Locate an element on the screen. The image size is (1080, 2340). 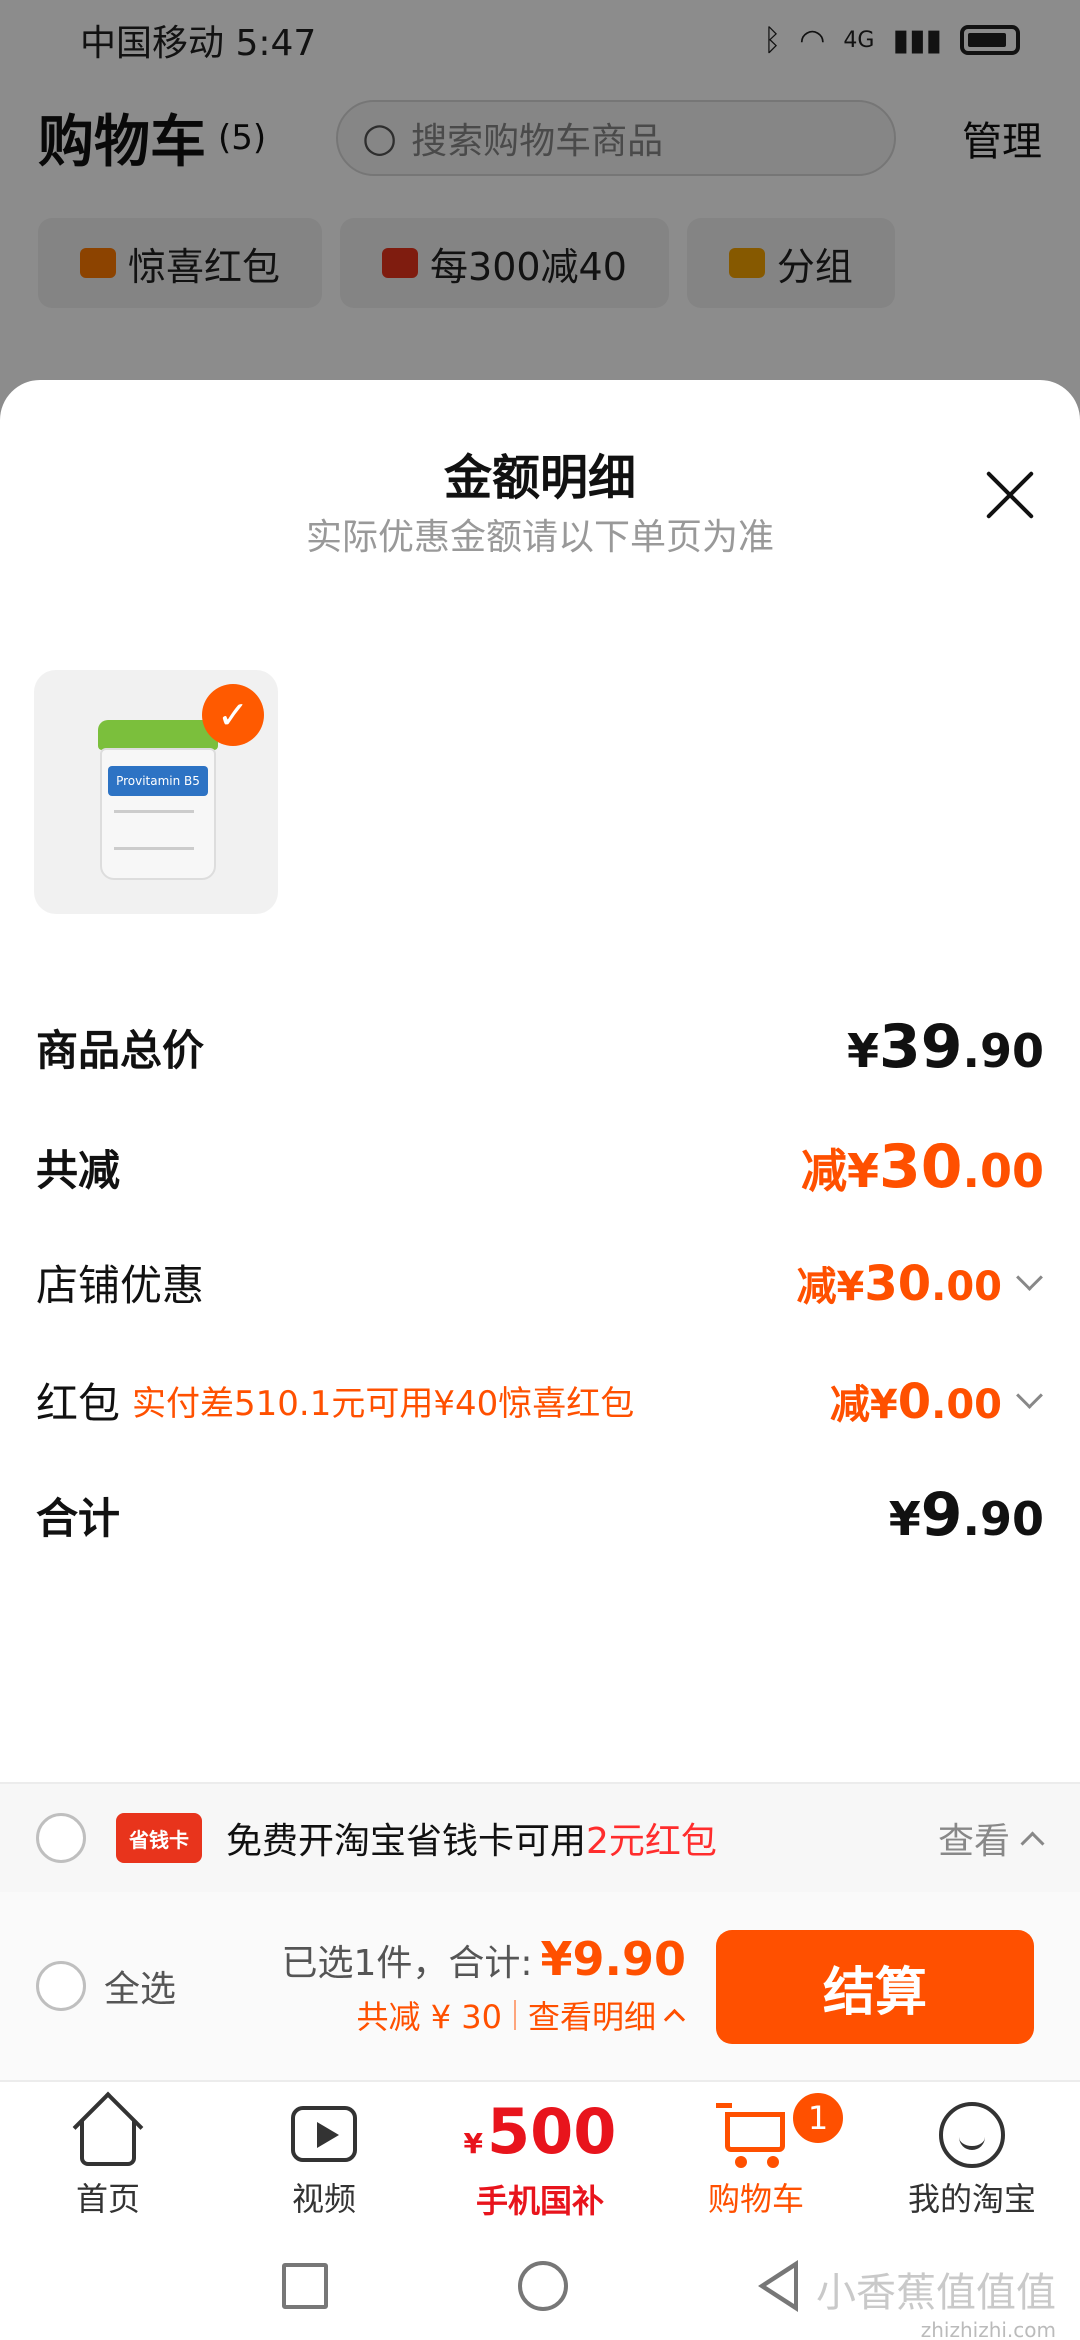
video-icon is located at coordinates (324, 2133).